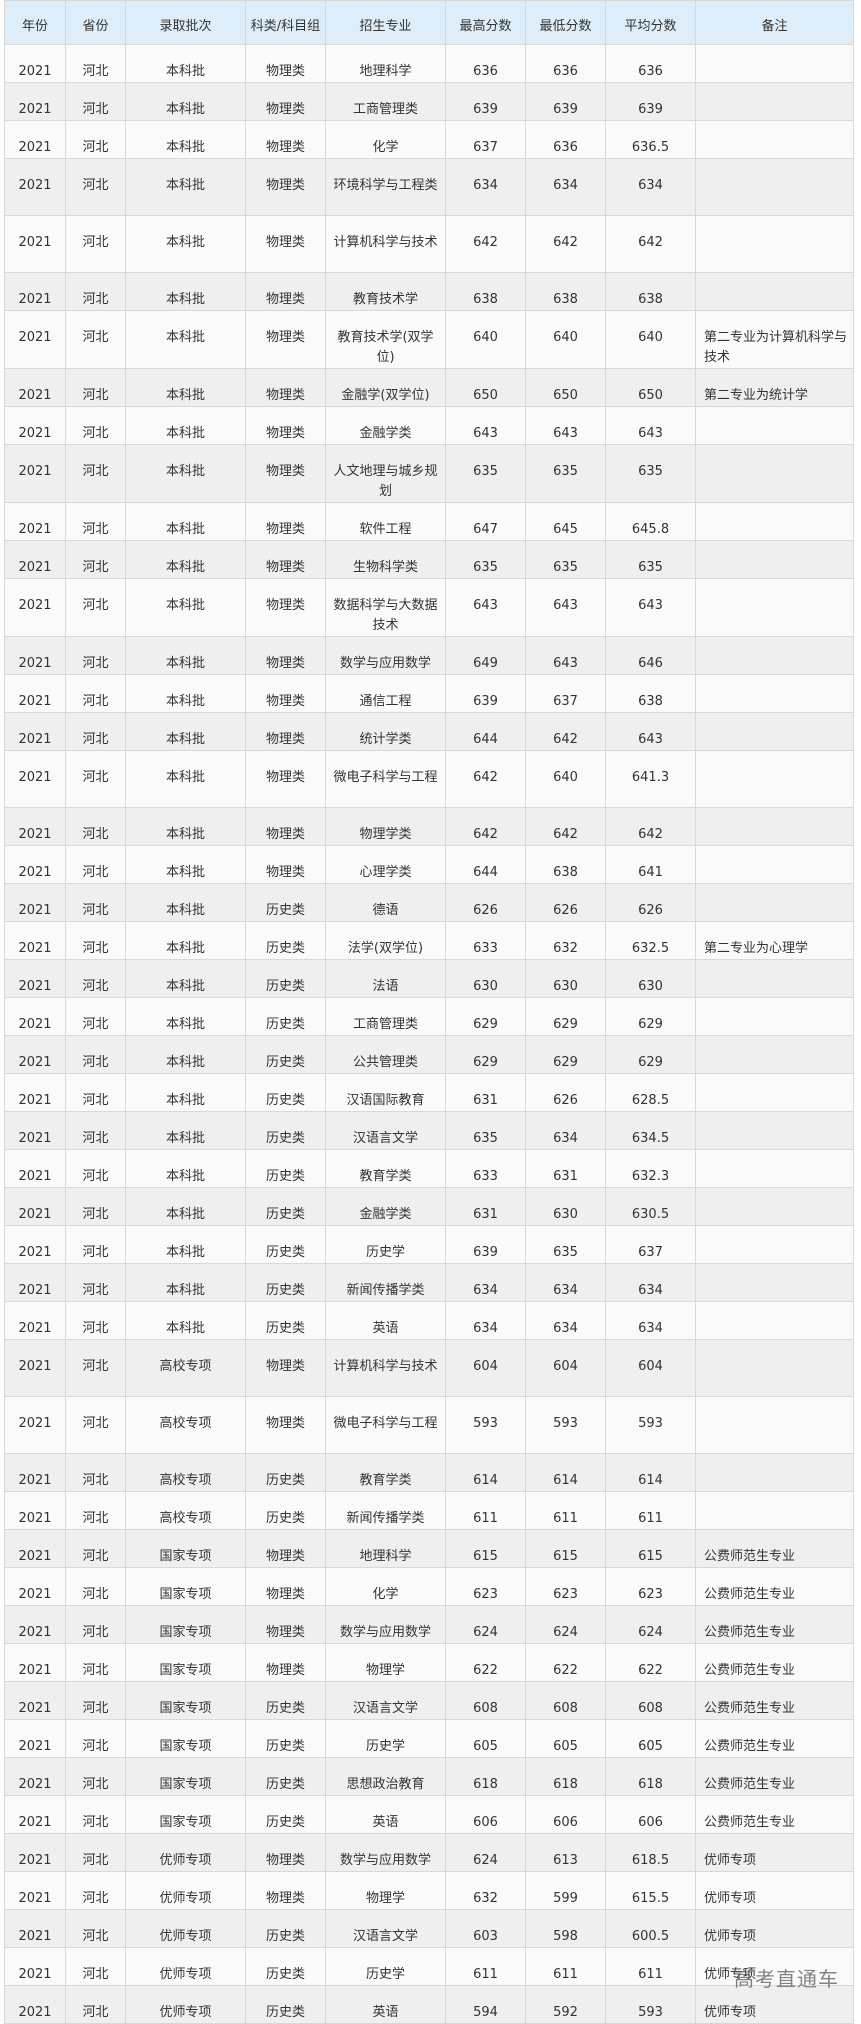 The height and width of the screenshot is (2024, 861). I want to click on table-row: 2021 河北 国家专项 历史类 历史学 605 605 605 公费师范生专业, so click(429, 1738).